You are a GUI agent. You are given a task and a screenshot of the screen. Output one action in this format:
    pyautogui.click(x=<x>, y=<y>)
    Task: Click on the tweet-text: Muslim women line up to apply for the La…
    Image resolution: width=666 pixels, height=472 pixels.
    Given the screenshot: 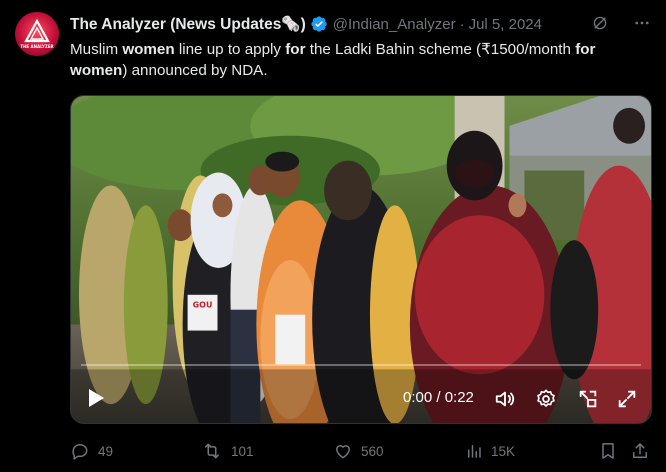 What is the action you would take?
    pyautogui.click(x=360, y=60)
    